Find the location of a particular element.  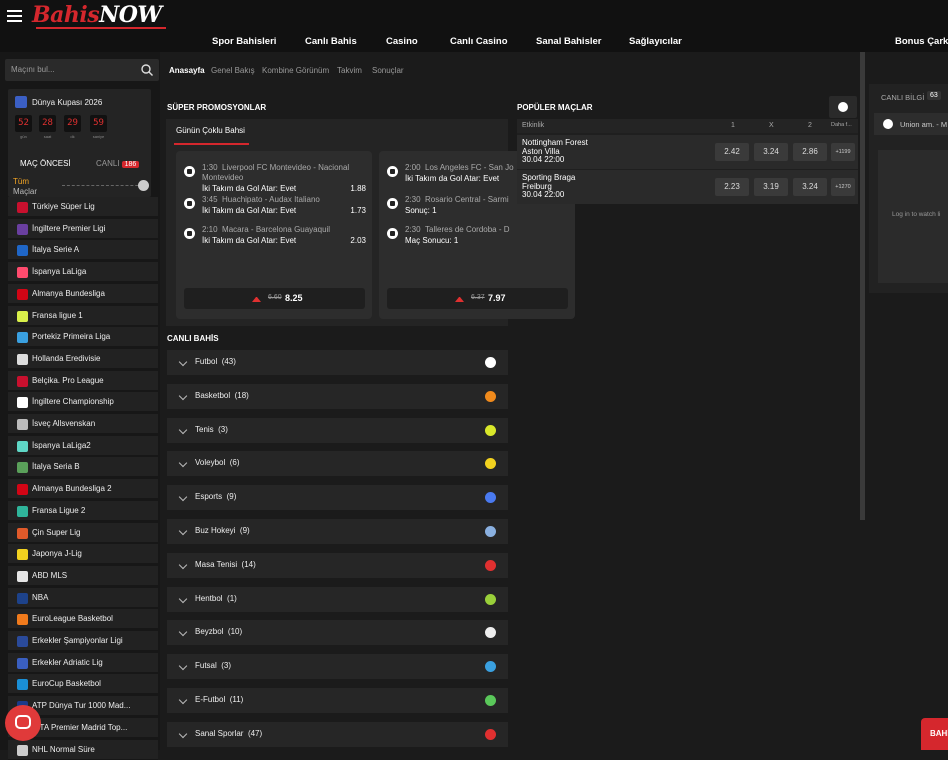

sidebar-league-item: ABD MLS is located at coordinates (83, 575).